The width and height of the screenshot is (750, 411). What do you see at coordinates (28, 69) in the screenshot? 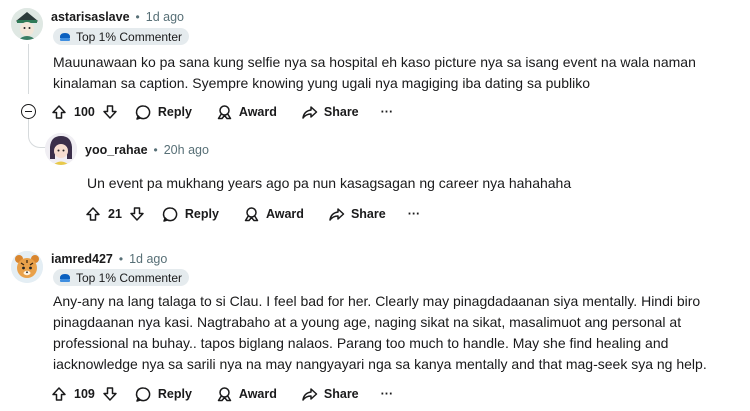
I see `thread-line` at bounding box center [28, 69].